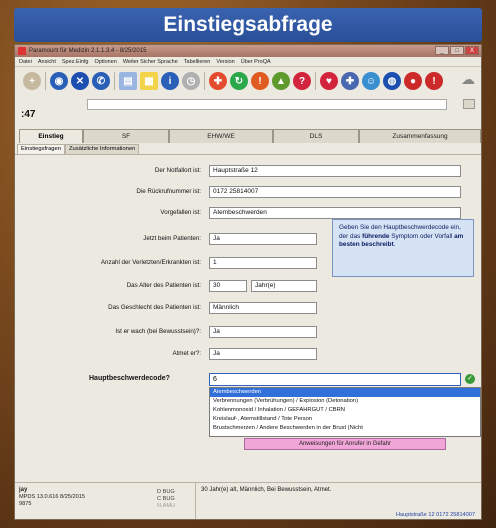 This screenshot has width=496, height=528. Describe the element at coordinates (101, 81) in the screenshot. I see `phone-icon: ✆` at that location.